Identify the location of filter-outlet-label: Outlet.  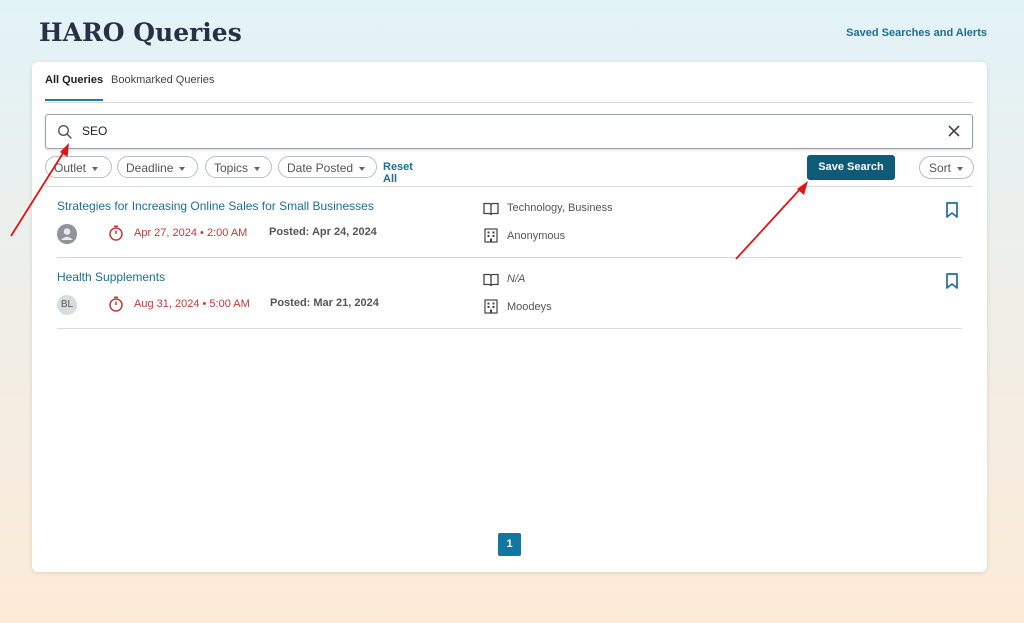
(70, 168).